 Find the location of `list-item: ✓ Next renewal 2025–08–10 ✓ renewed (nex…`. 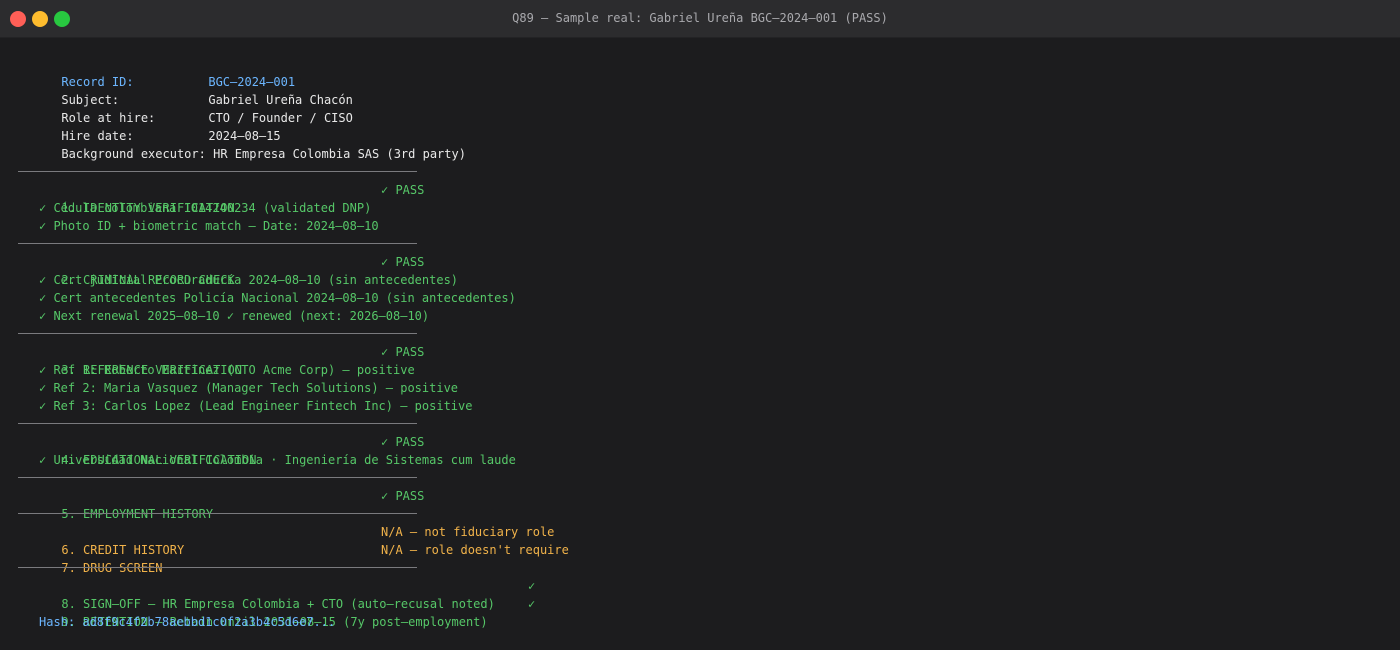

list-item: ✓ Next renewal 2025–08–10 ✓ renewed (nex… is located at coordinates (234, 316).